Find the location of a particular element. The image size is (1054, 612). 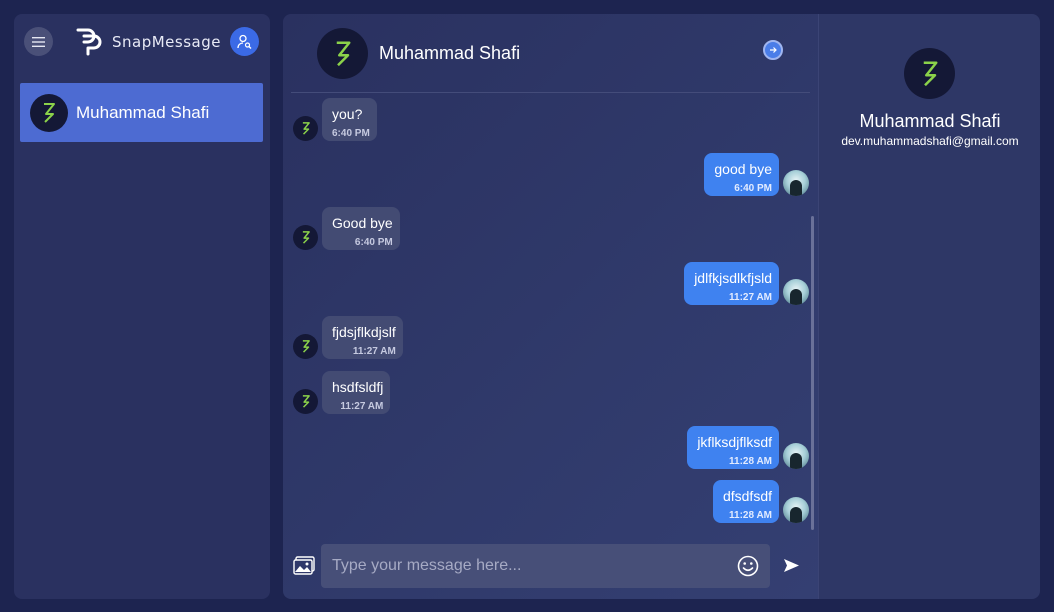

message-row: Good bye 6:40 PM is located at coordinates (346, 228).